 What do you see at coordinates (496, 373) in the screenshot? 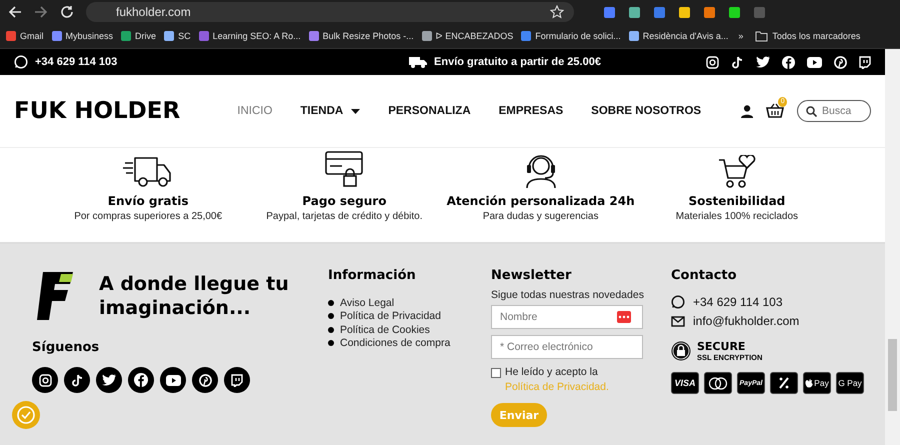
I see `consent-checkbox` at bounding box center [496, 373].